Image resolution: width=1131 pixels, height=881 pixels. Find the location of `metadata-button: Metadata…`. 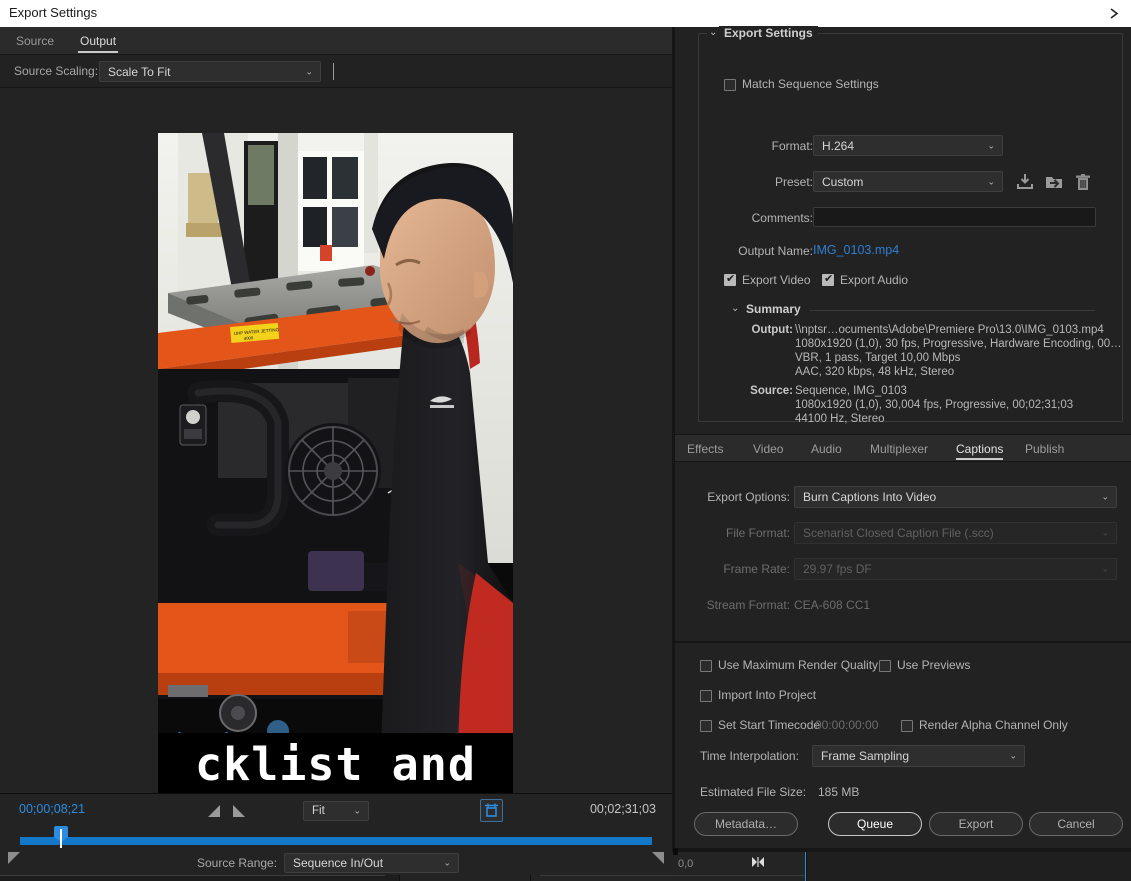

metadata-button: Metadata… is located at coordinates (746, 824).